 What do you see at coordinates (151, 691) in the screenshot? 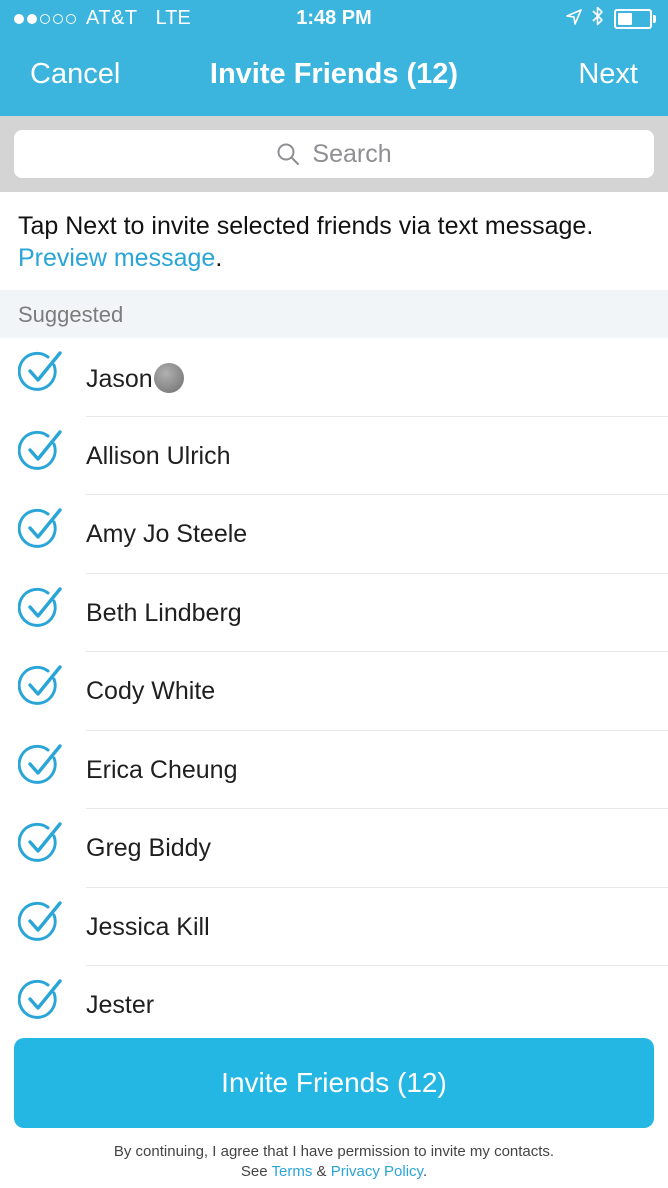
I see `contact-name: Cody White` at bounding box center [151, 691].